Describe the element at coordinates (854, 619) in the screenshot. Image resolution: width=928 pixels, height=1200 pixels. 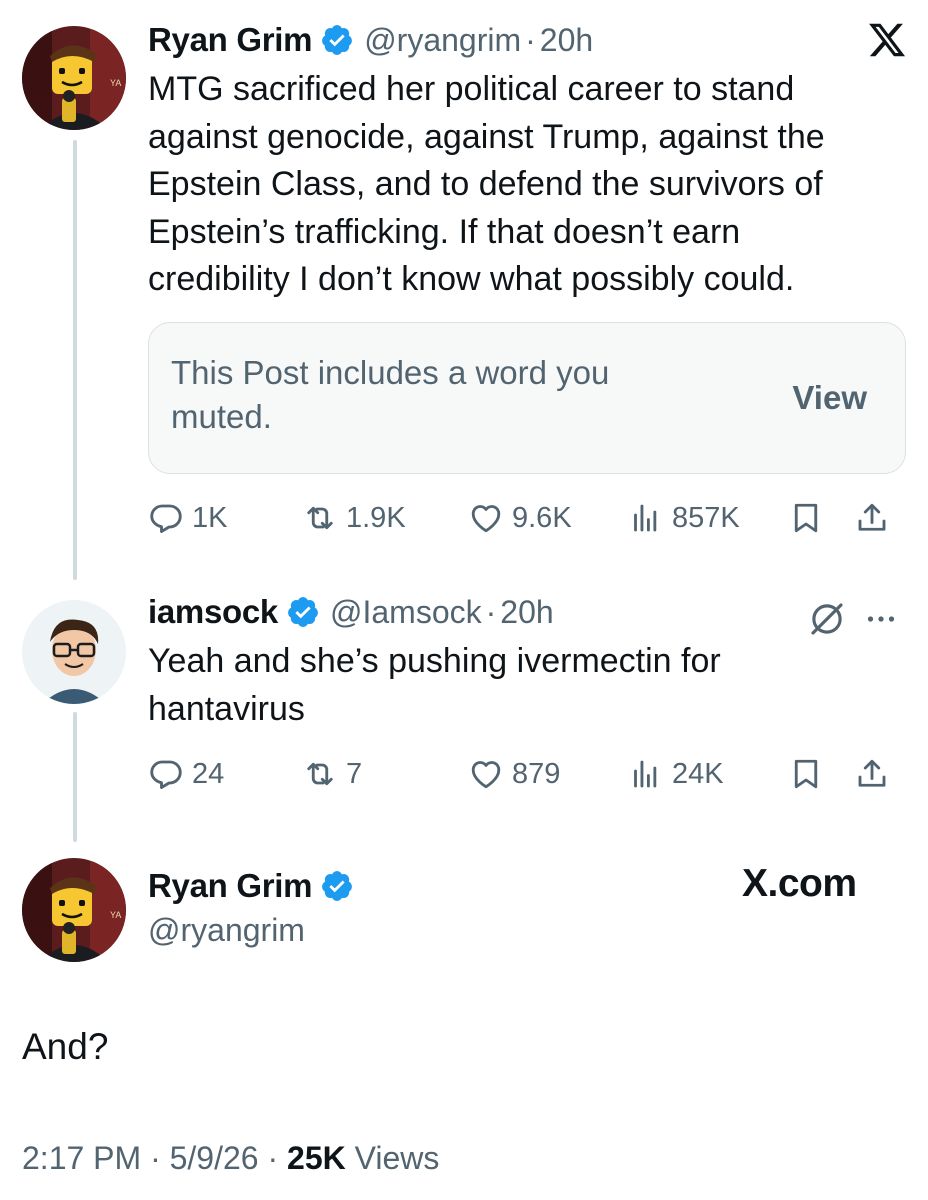
I see `reply-options` at that location.